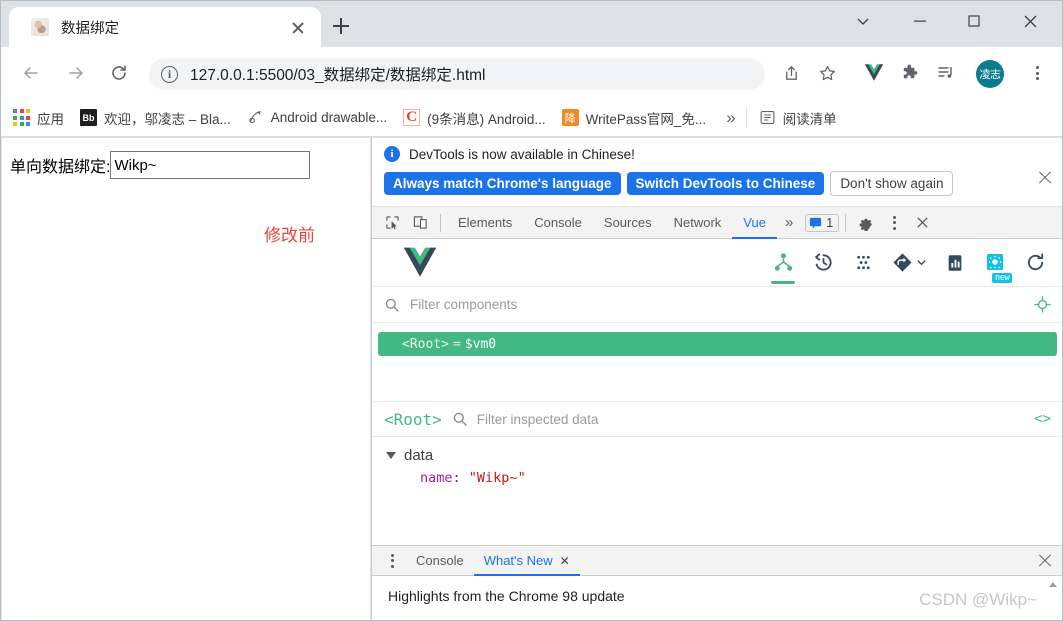 The height and width of the screenshot is (621, 1063). I want to click on tab-close-icon, so click(298, 27).